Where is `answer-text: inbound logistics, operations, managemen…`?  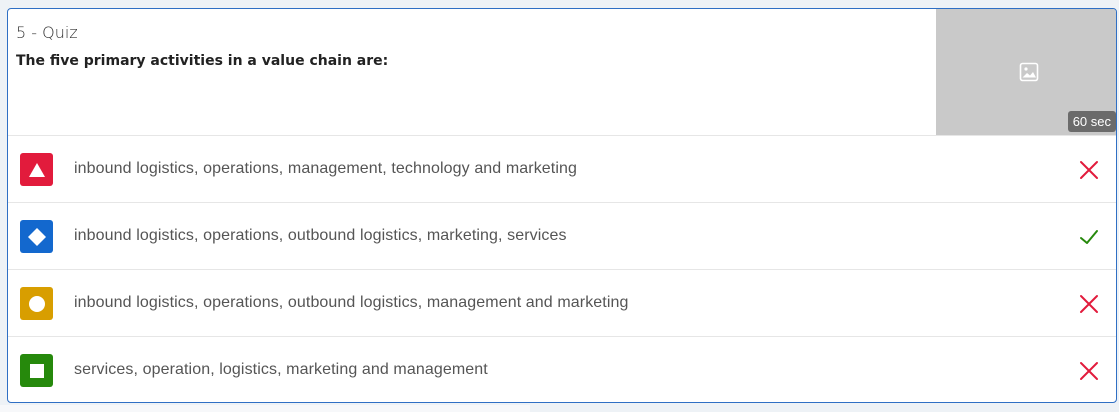 answer-text: inbound logistics, operations, managemen… is located at coordinates (326, 168).